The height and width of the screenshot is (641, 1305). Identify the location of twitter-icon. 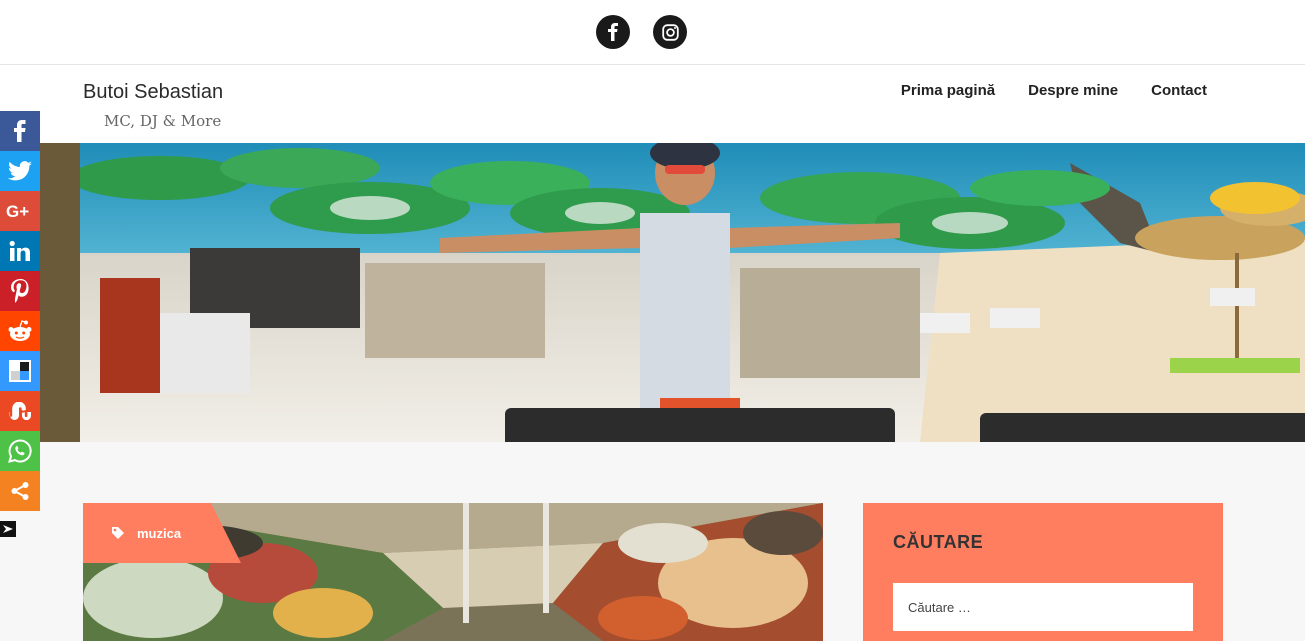
(20, 171).